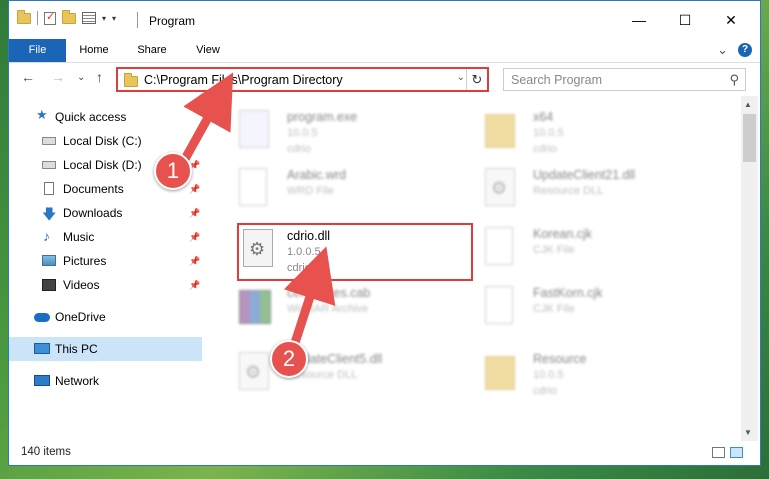 This screenshot has height=479, width=769. Describe the element at coordinates (595, 308) in the screenshot. I see `file-item-fastkorn-cjk: FastKorn.cjk CJK File` at that location.